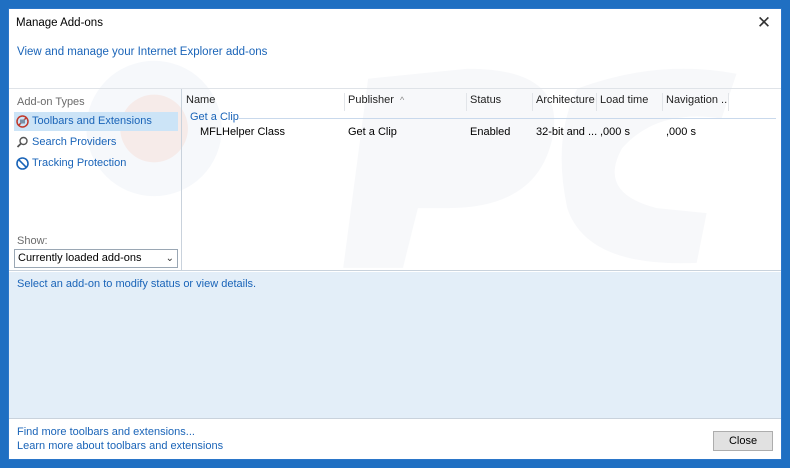 This screenshot has width=790, height=468. I want to click on learn-more-link: Learn more about toolbars and extensions, so click(120, 446).